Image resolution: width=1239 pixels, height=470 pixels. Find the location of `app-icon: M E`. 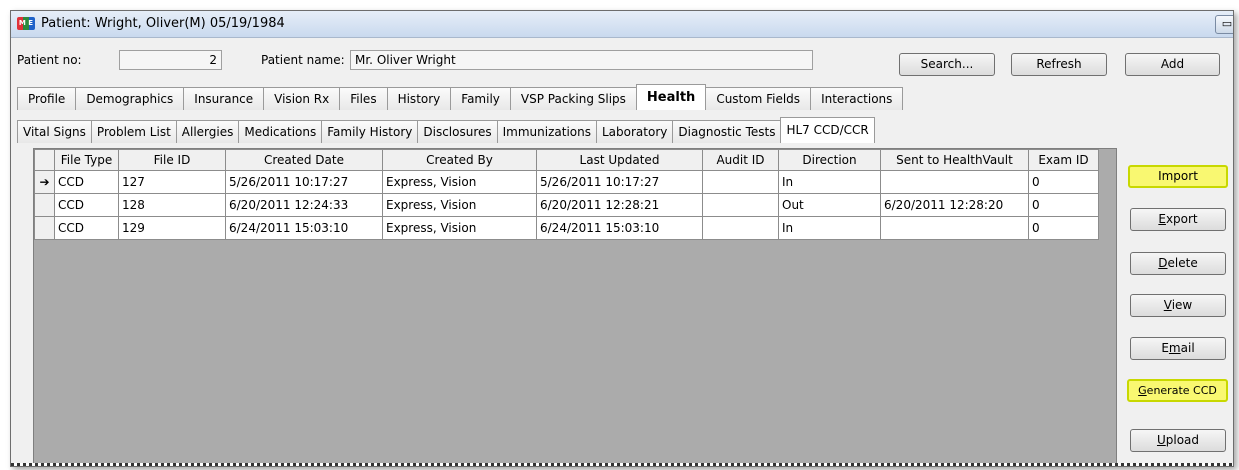

app-icon: M E is located at coordinates (26, 23).